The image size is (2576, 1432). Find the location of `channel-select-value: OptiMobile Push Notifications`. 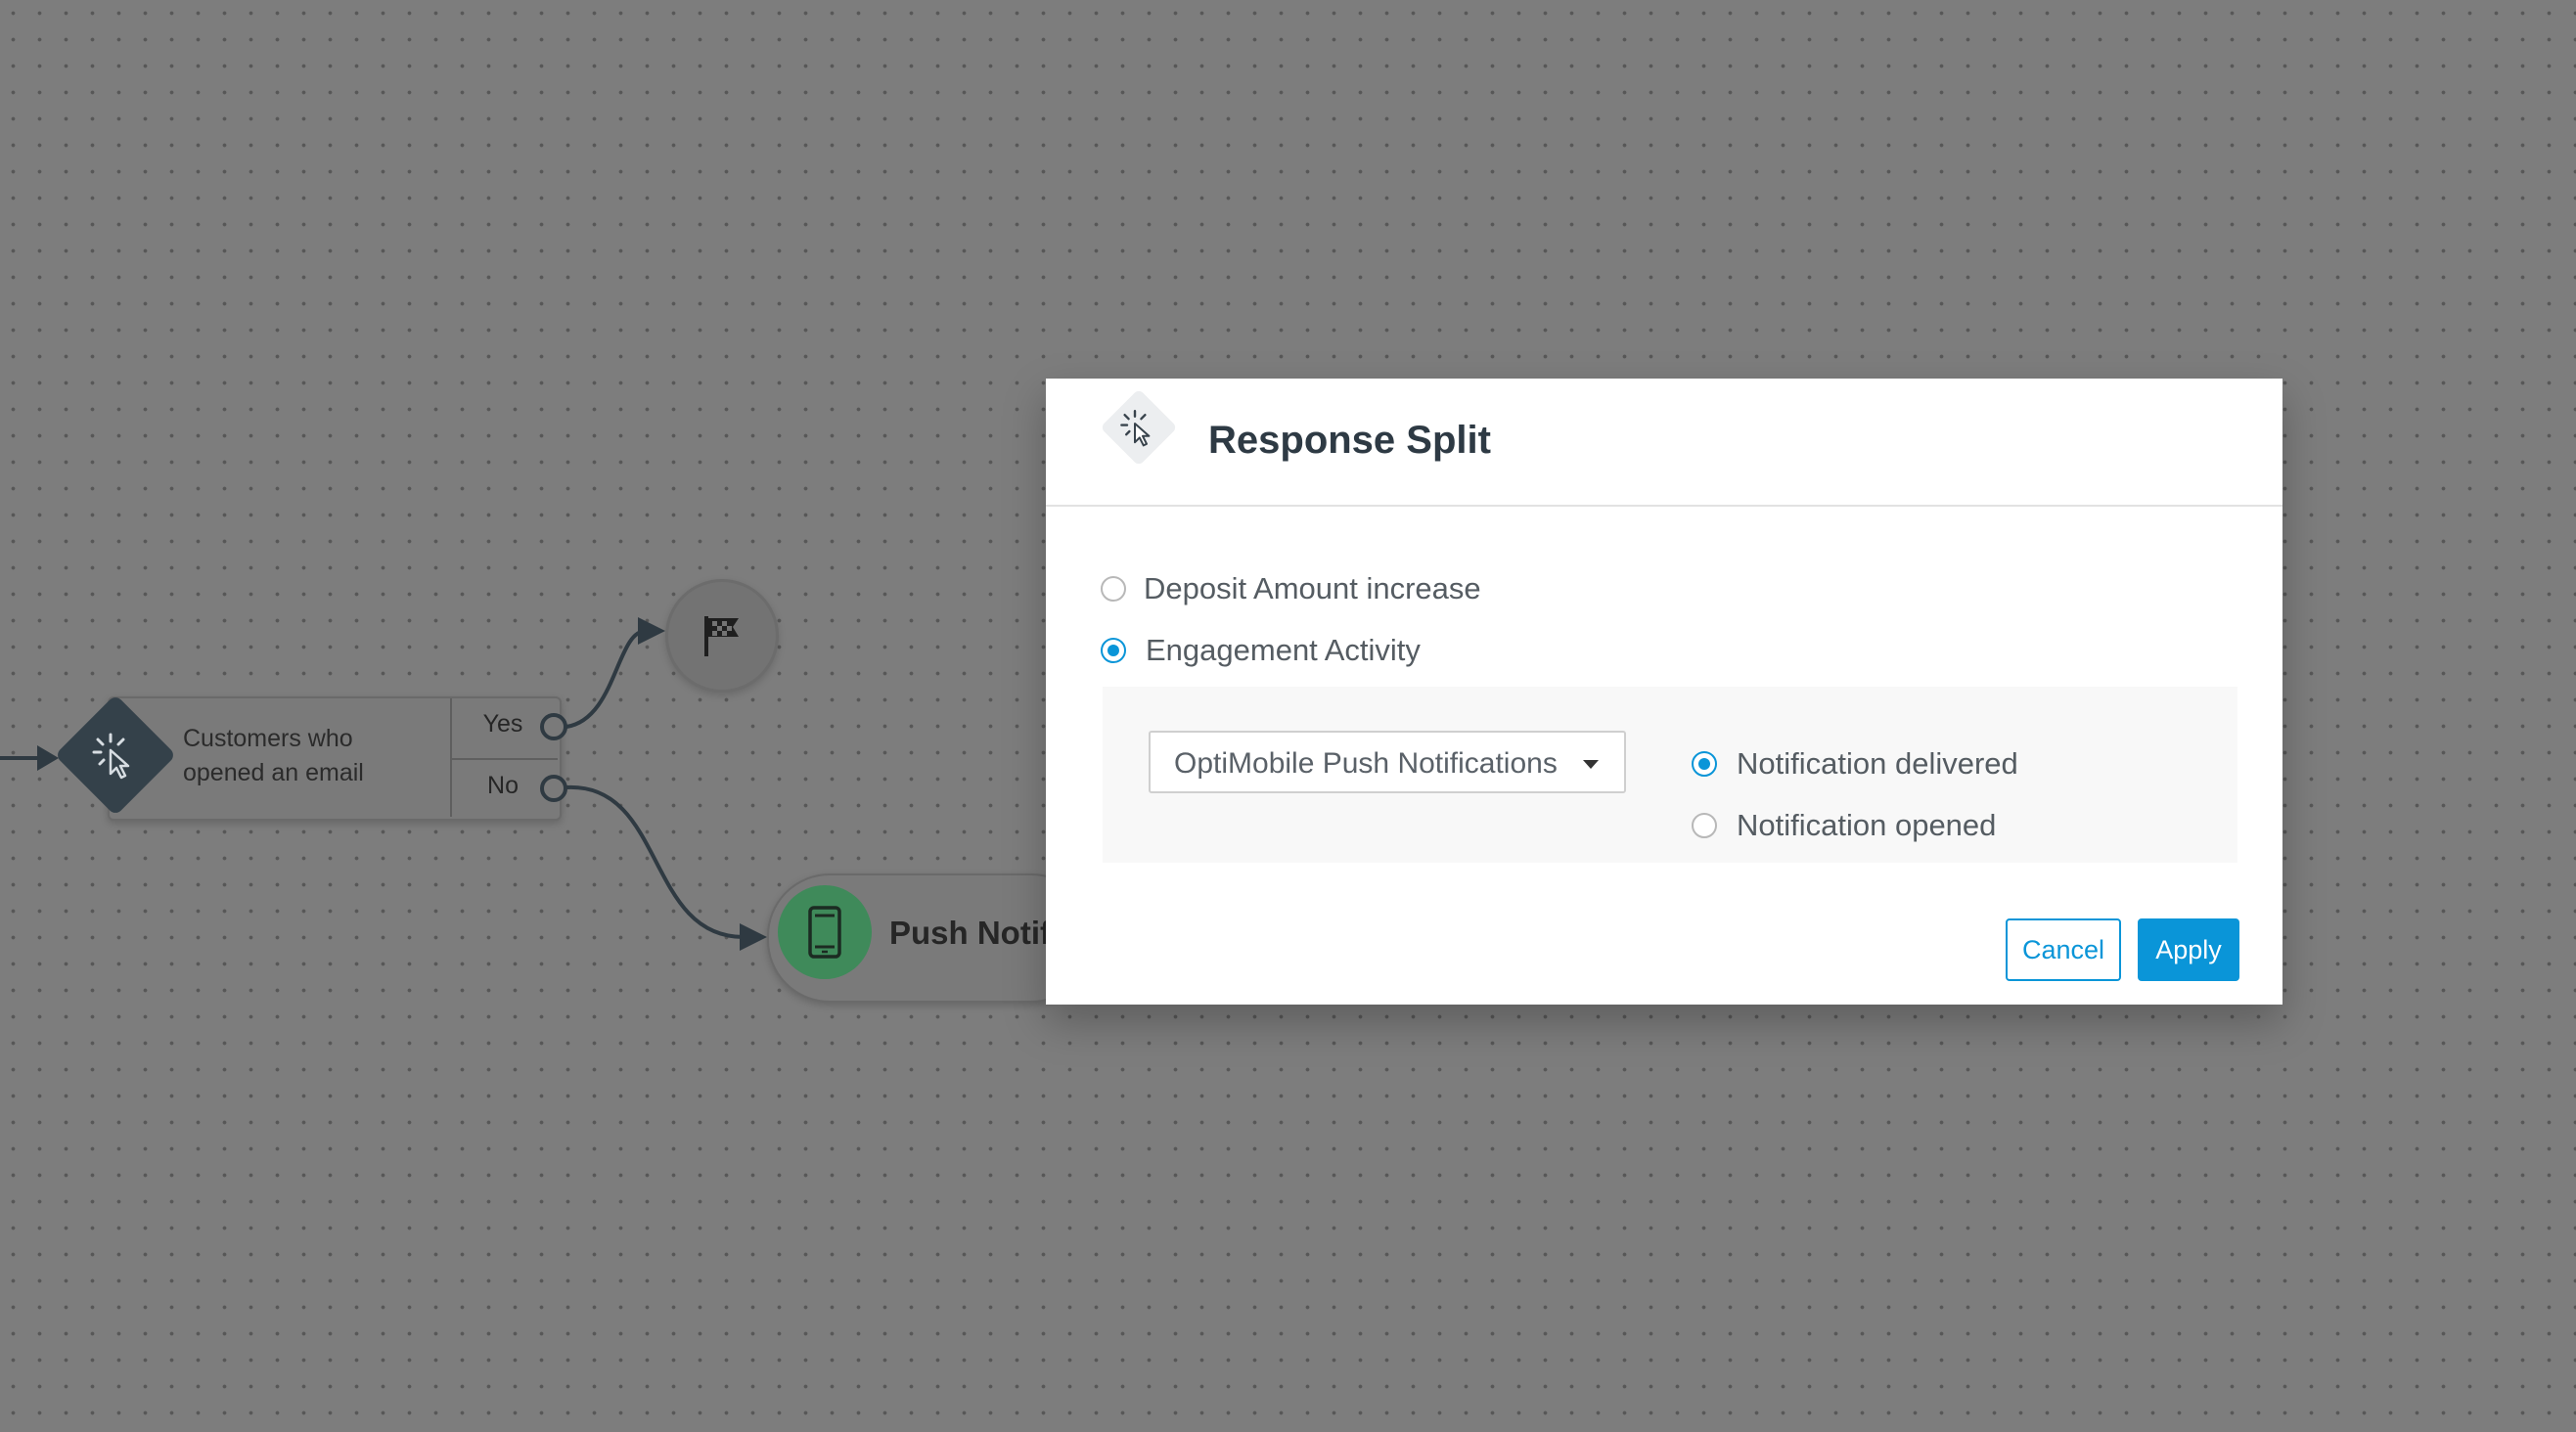

channel-select-value: OptiMobile Push Notifications is located at coordinates (1366, 763).